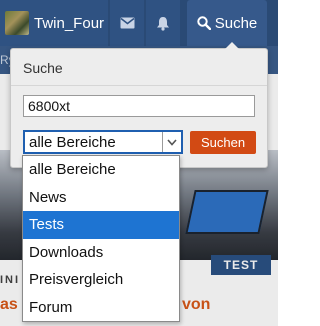 The height and width of the screenshot is (326, 320). What do you see at coordinates (236, 23) in the screenshot?
I see `search-toggle-label: Suche` at bounding box center [236, 23].